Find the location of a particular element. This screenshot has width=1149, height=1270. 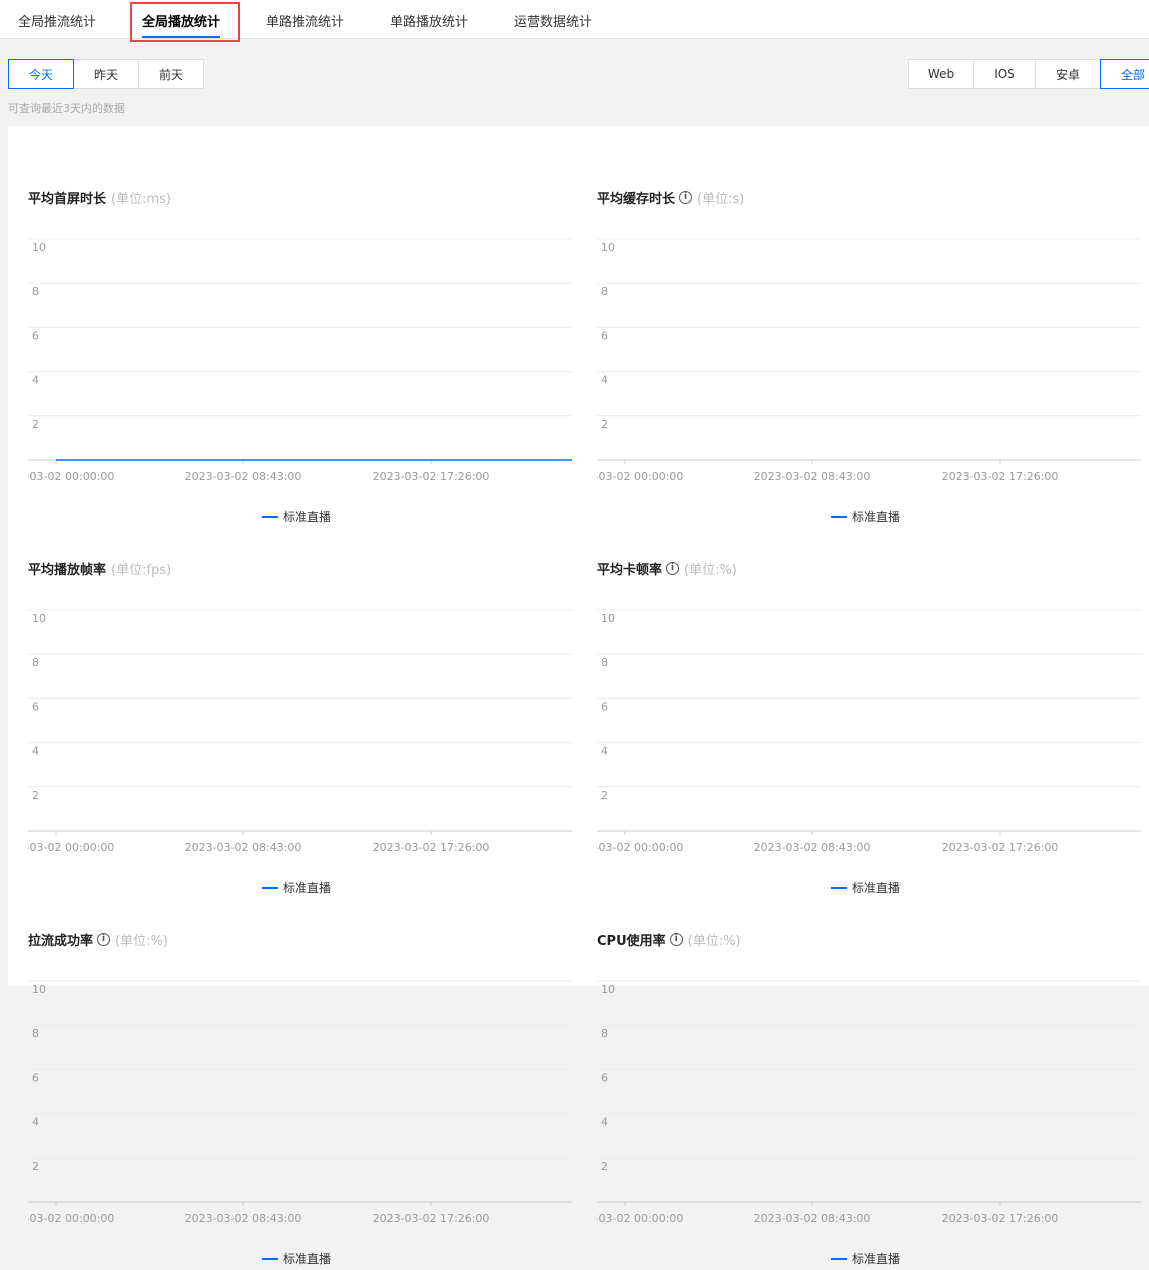

chart-title-text: 平均首屏时长 is located at coordinates (67, 199).